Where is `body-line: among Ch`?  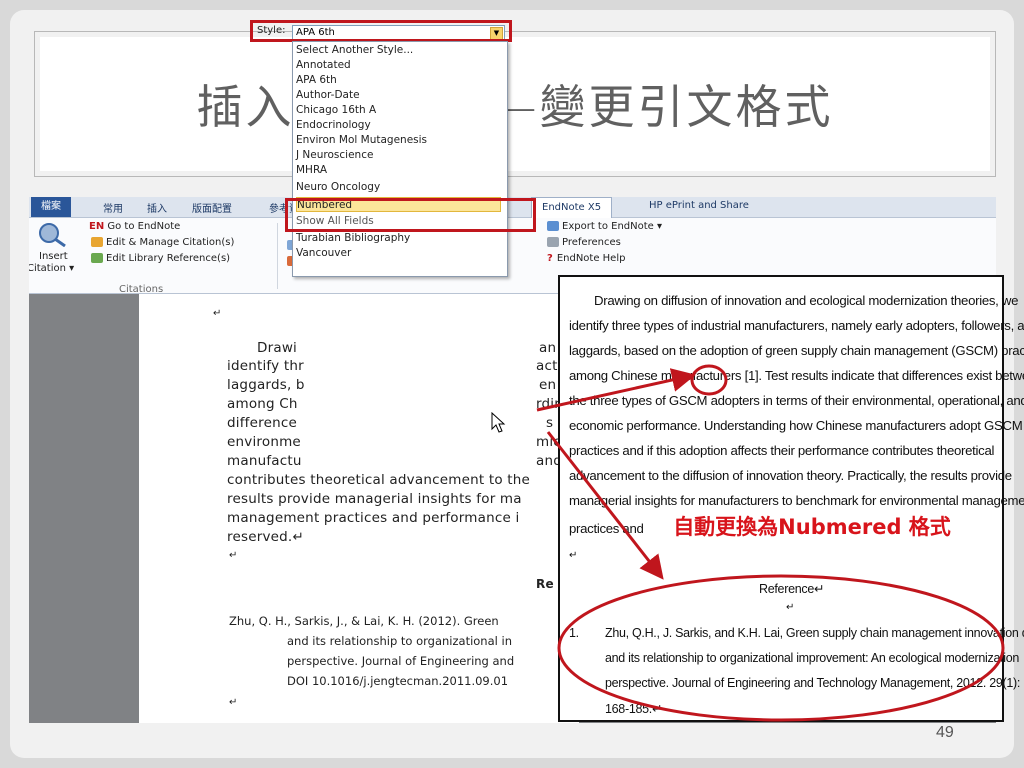
body-line: among Ch is located at coordinates (262, 404).